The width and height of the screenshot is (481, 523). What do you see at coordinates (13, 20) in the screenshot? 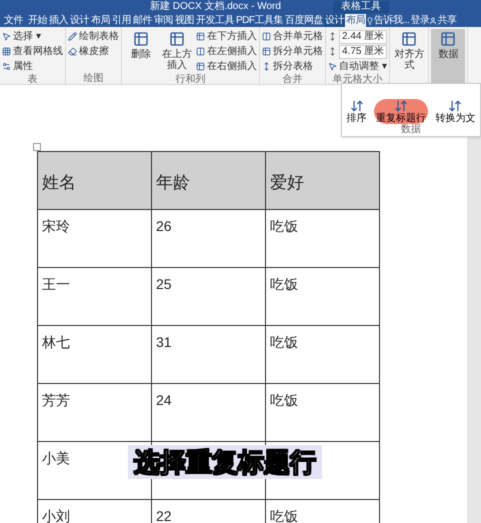
I see `ribbon-tab: 文件` at bounding box center [13, 20].